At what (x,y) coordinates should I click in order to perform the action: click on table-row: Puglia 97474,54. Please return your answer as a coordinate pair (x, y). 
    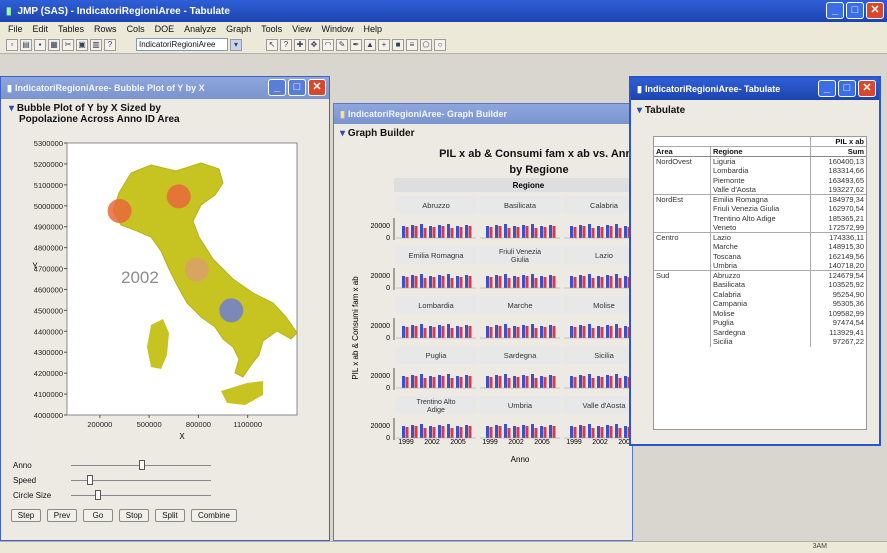
    Looking at the image, I should click on (760, 323).